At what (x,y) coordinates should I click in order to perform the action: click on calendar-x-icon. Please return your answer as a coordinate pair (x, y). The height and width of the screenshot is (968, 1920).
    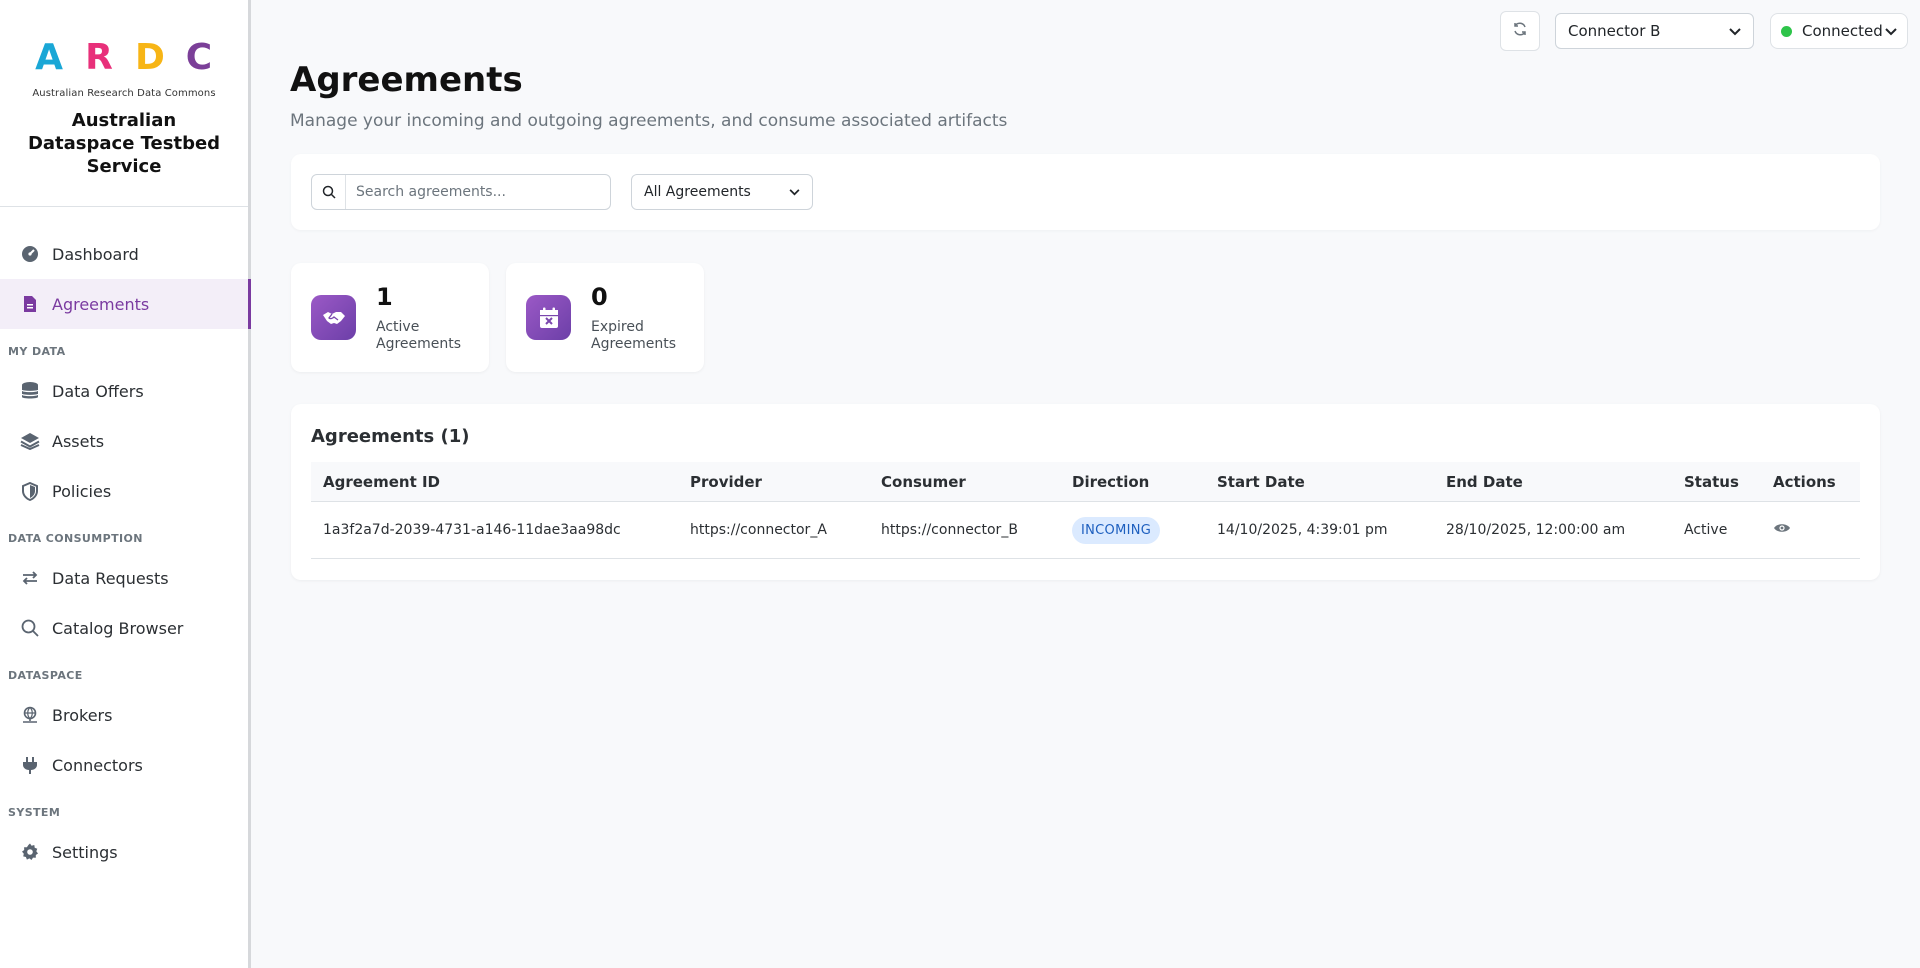
    Looking at the image, I should click on (548, 317).